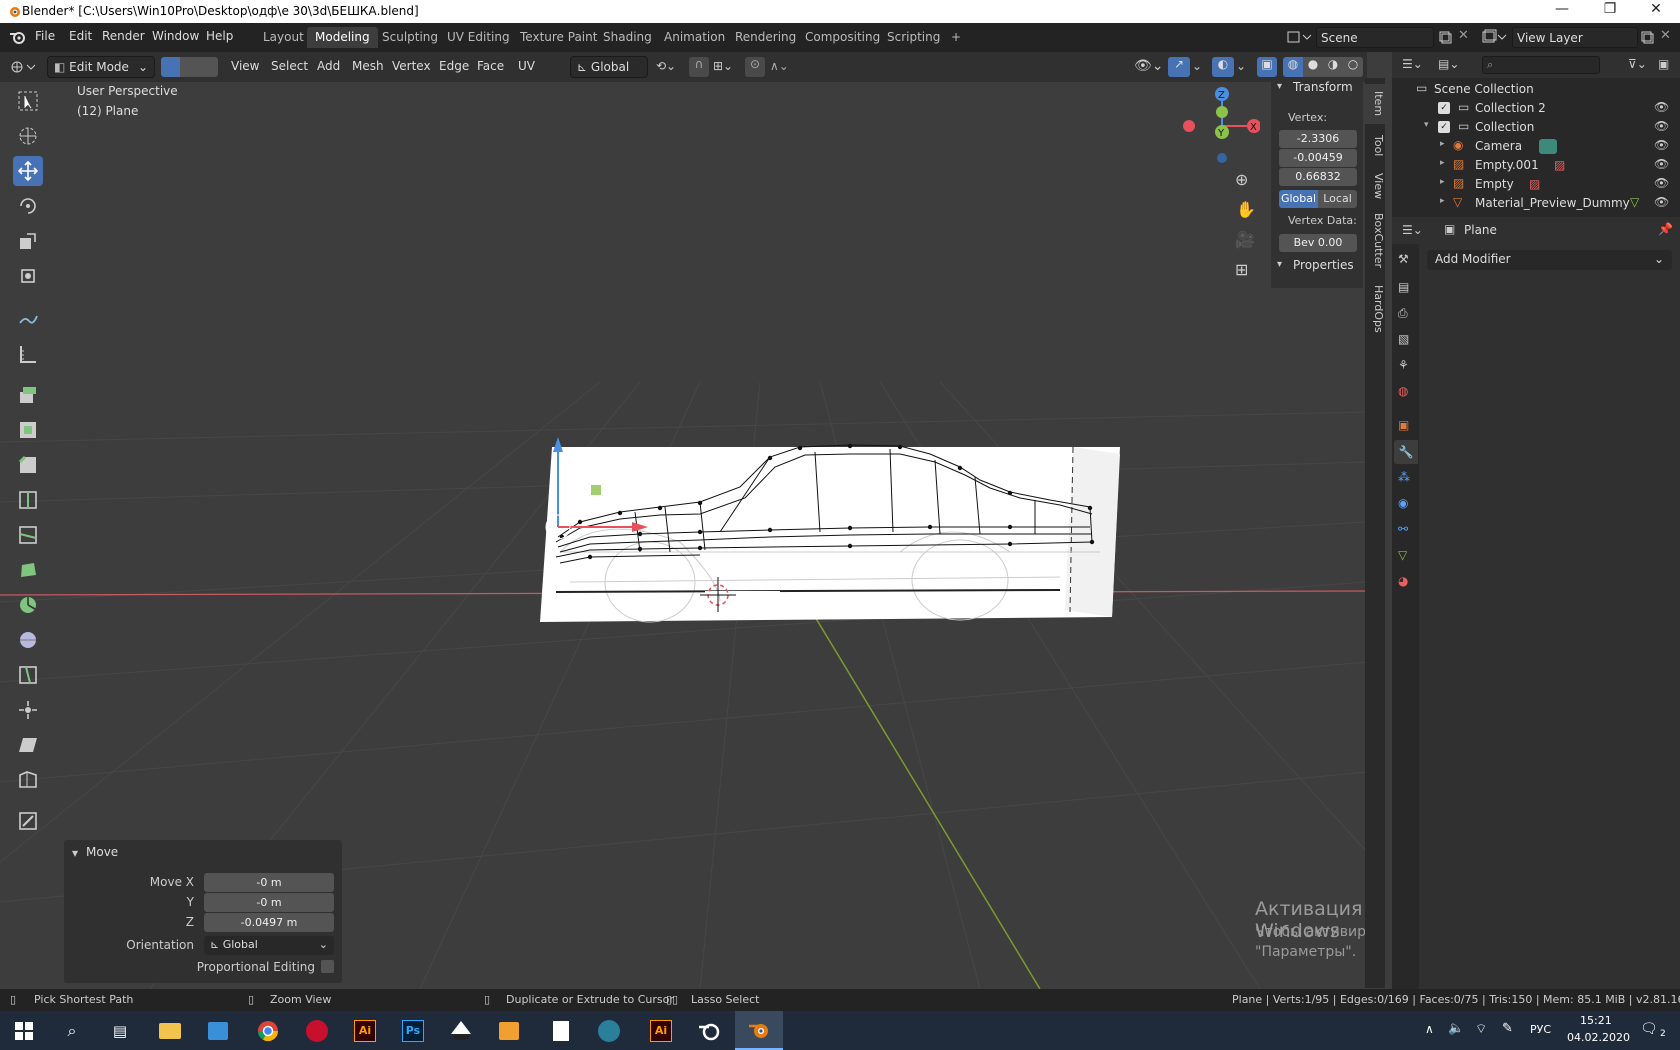 This screenshot has height=1050, width=1680. I want to click on constraints-tab-icon: ⚯, so click(1403, 529).